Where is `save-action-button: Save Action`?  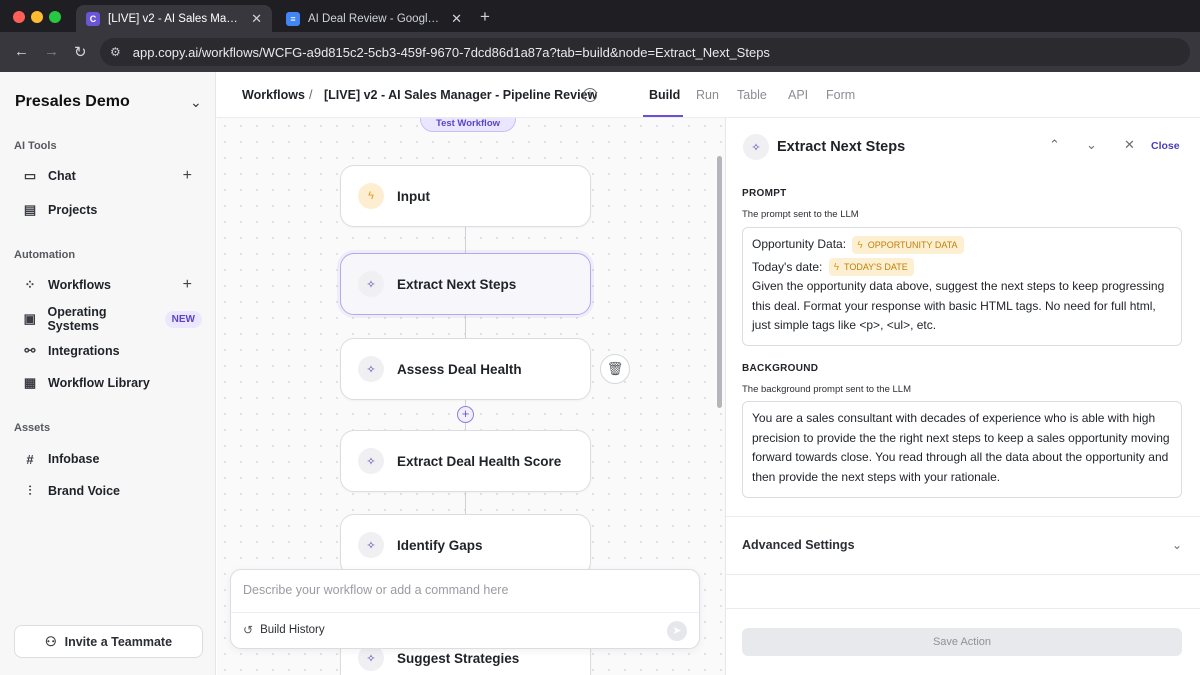
save-action-button: Save Action is located at coordinates (962, 642).